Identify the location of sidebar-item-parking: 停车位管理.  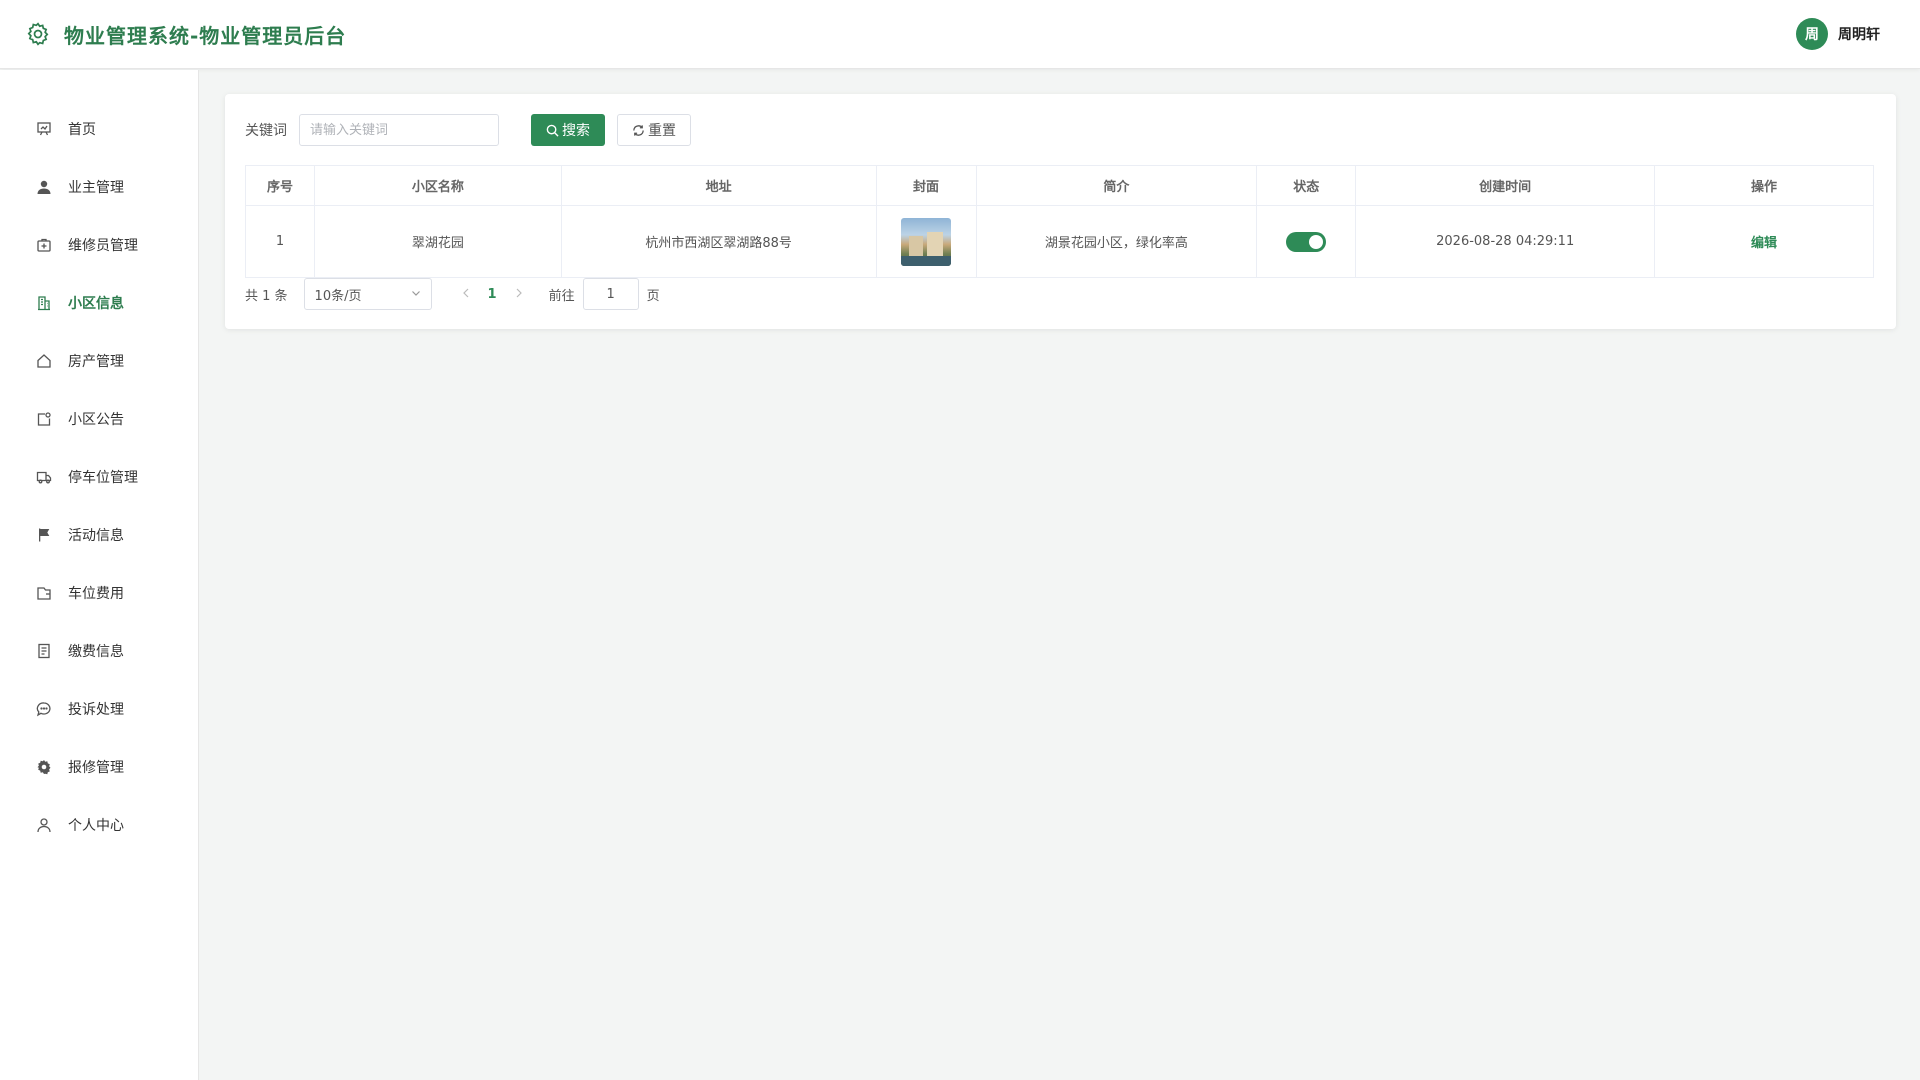
(99, 477).